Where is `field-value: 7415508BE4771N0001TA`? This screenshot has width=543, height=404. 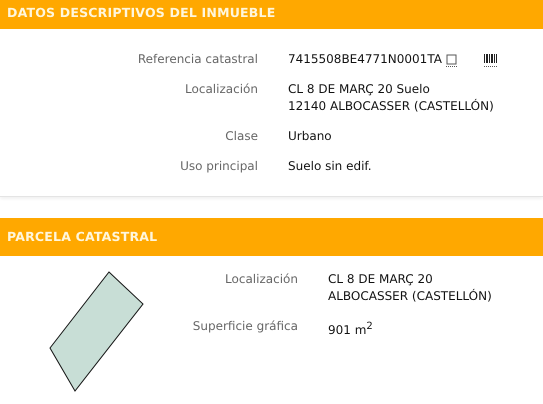 field-value: 7415508BE4771N0001TA is located at coordinates (365, 59).